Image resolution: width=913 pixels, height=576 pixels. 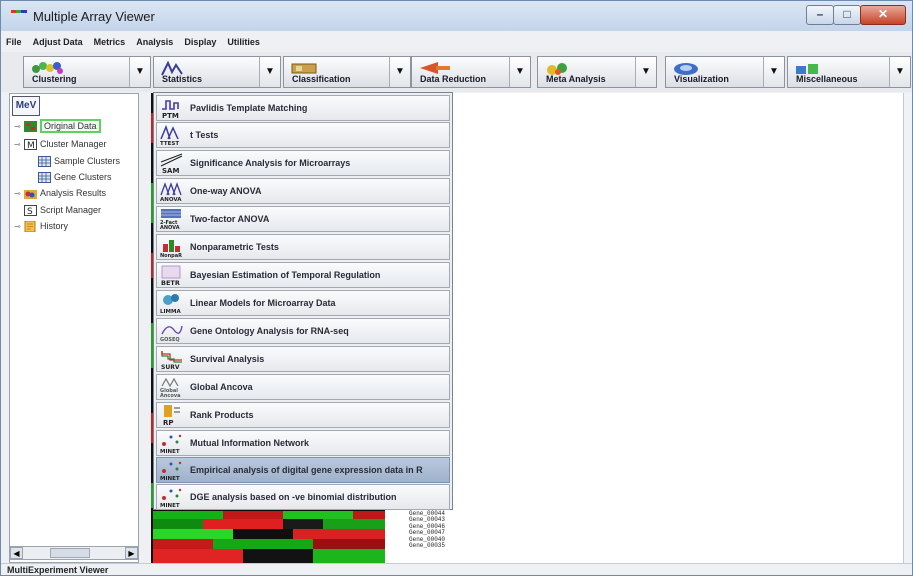 What do you see at coordinates (222, 415) in the screenshot?
I see `menu-item-label: Rank Products` at bounding box center [222, 415].